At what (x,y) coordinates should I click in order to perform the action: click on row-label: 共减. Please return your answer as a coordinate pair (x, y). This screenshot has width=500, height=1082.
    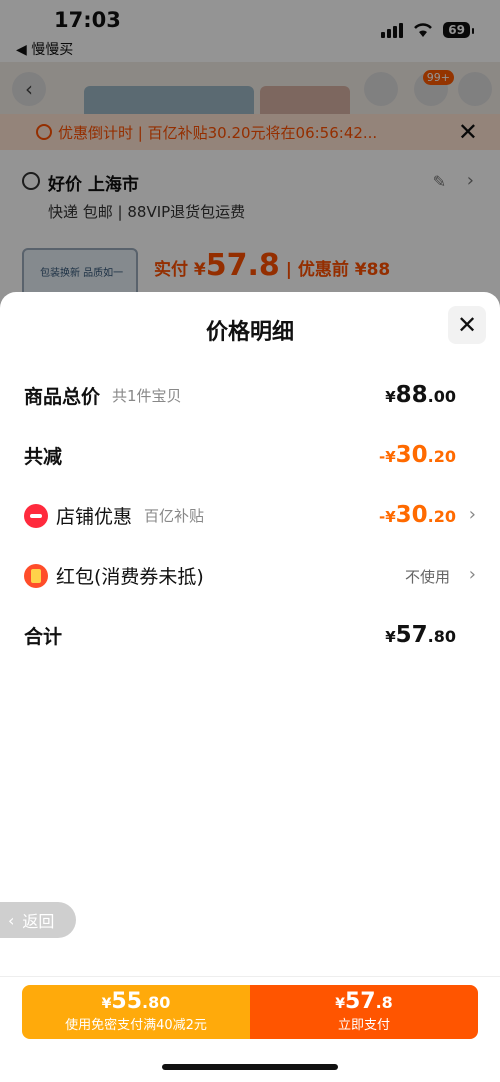
    Looking at the image, I should click on (43, 457).